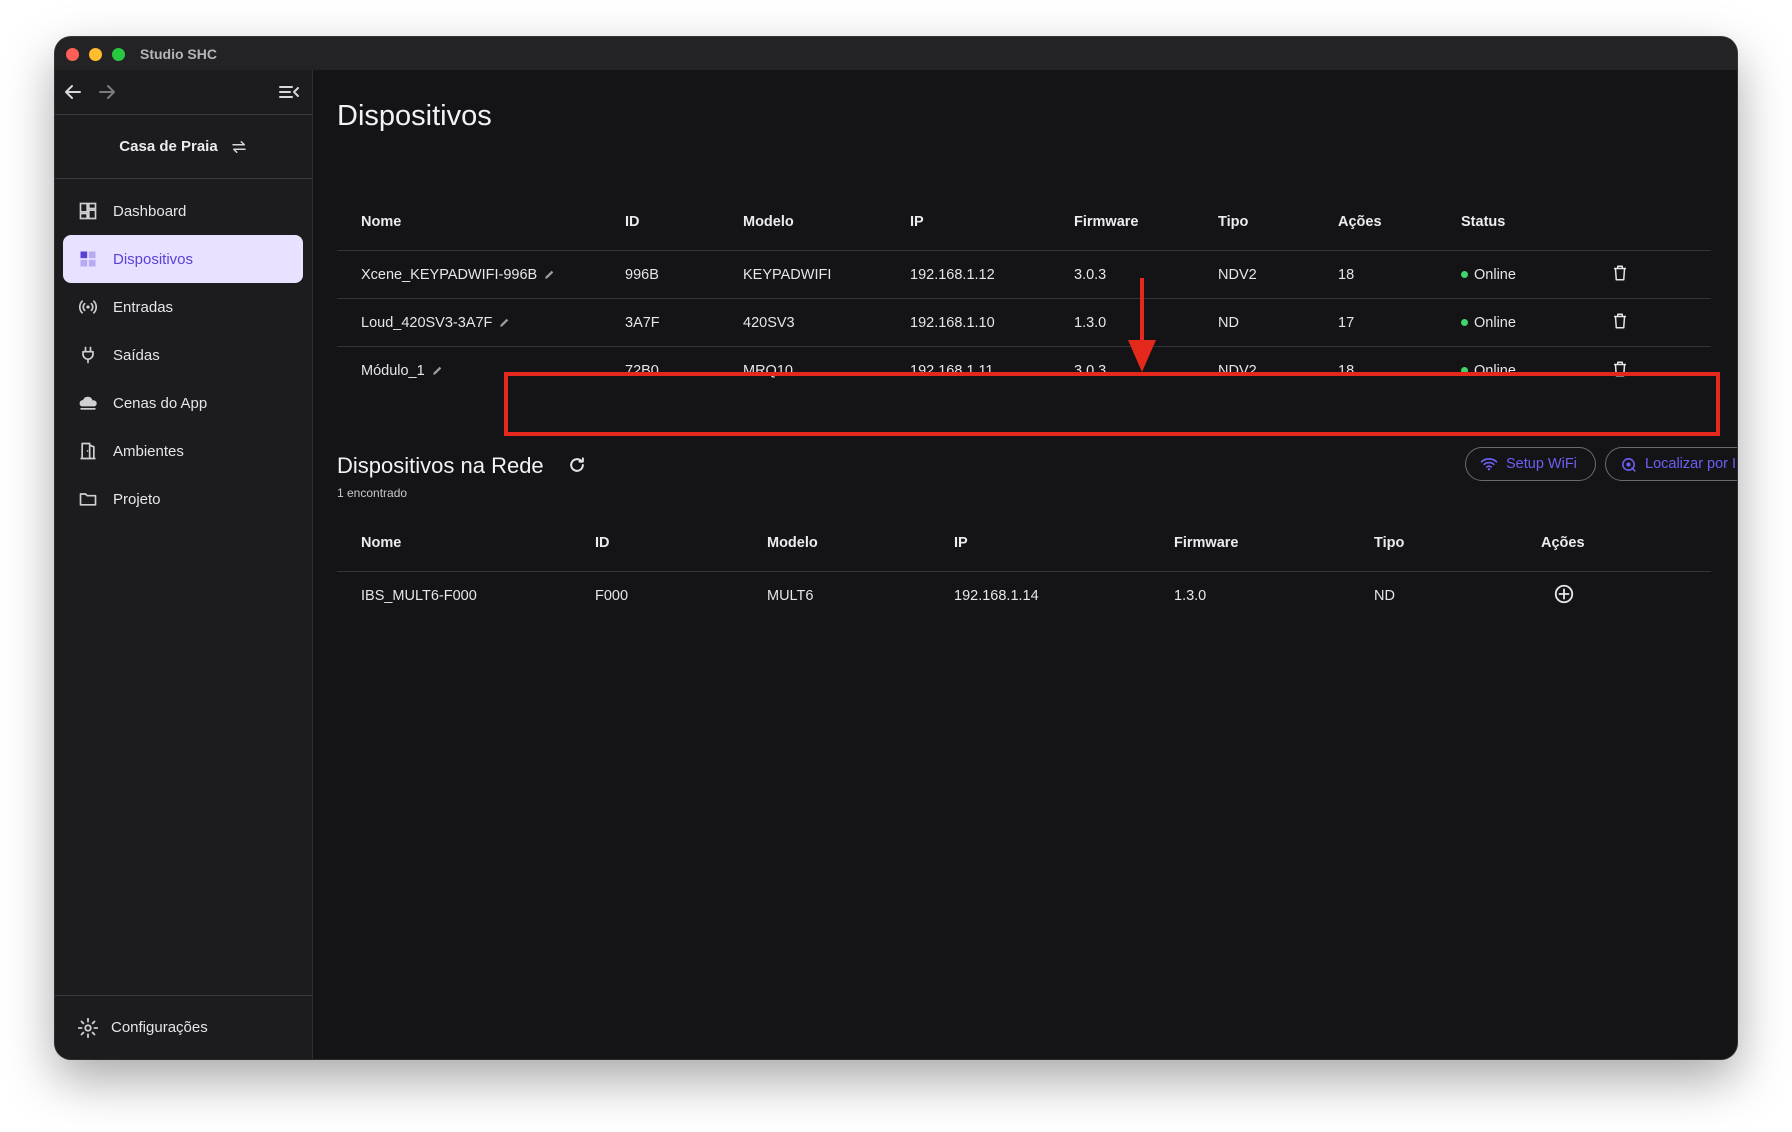 The height and width of the screenshot is (1132, 1792). Describe the element at coordinates (1399, 322) in the screenshot. I see `actions-cell: 17` at that location.